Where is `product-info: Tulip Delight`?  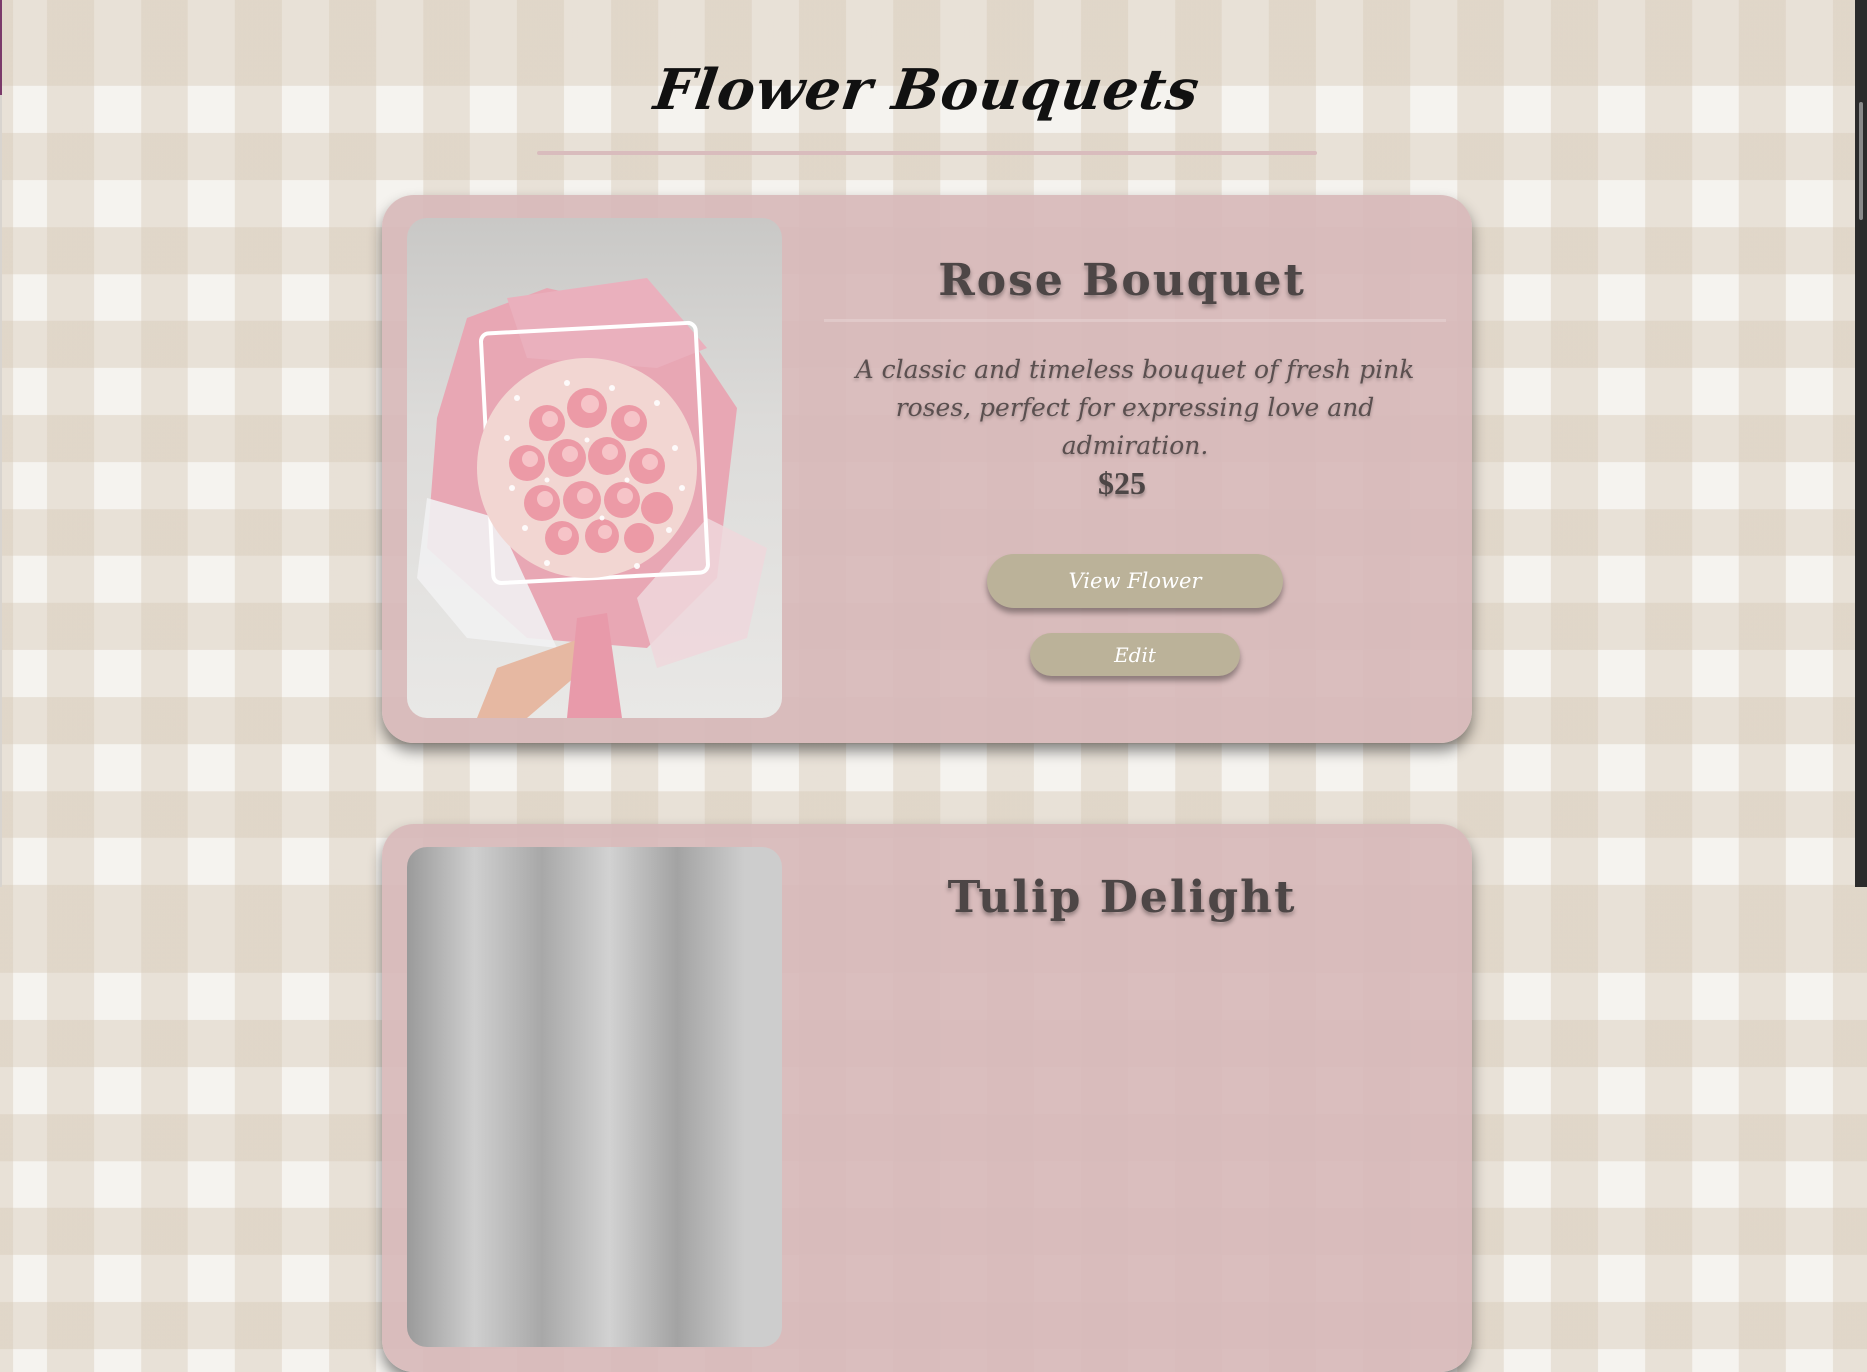 product-info: Tulip Delight is located at coordinates (1122, 1098).